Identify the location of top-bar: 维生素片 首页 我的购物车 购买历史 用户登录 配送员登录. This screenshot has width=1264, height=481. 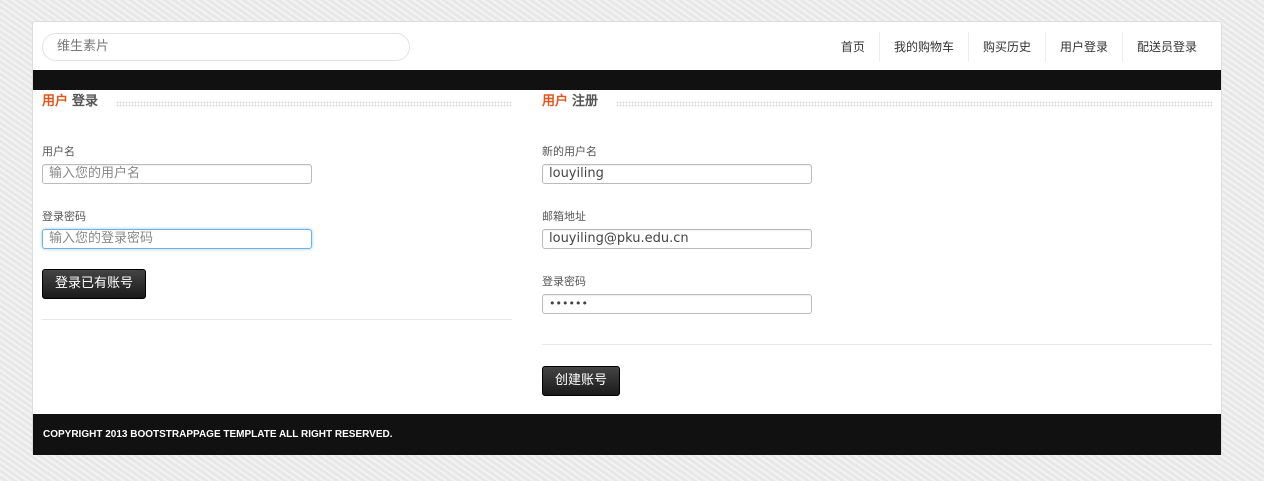
(627, 46).